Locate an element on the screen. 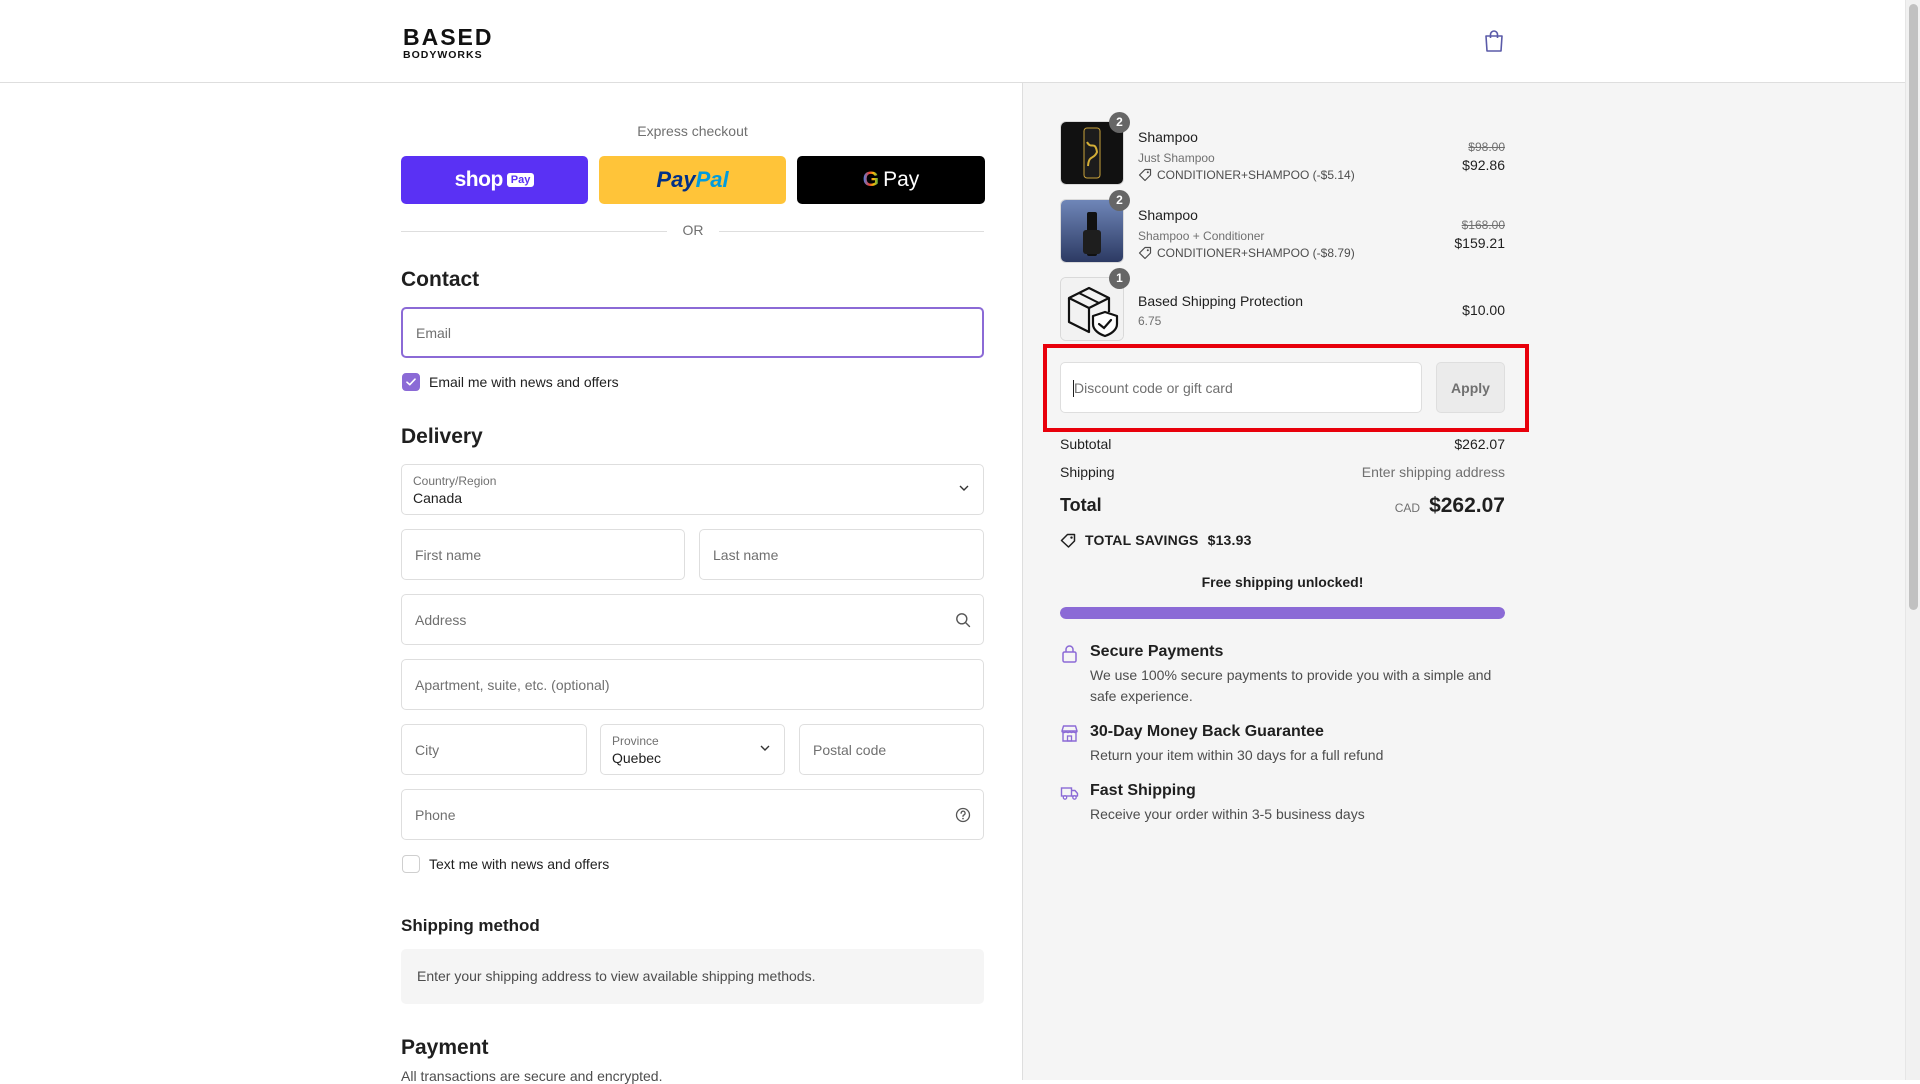 The height and width of the screenshot is (1084, 1920). free-shipping-progress-bar is located at coordinates (1282, 613).